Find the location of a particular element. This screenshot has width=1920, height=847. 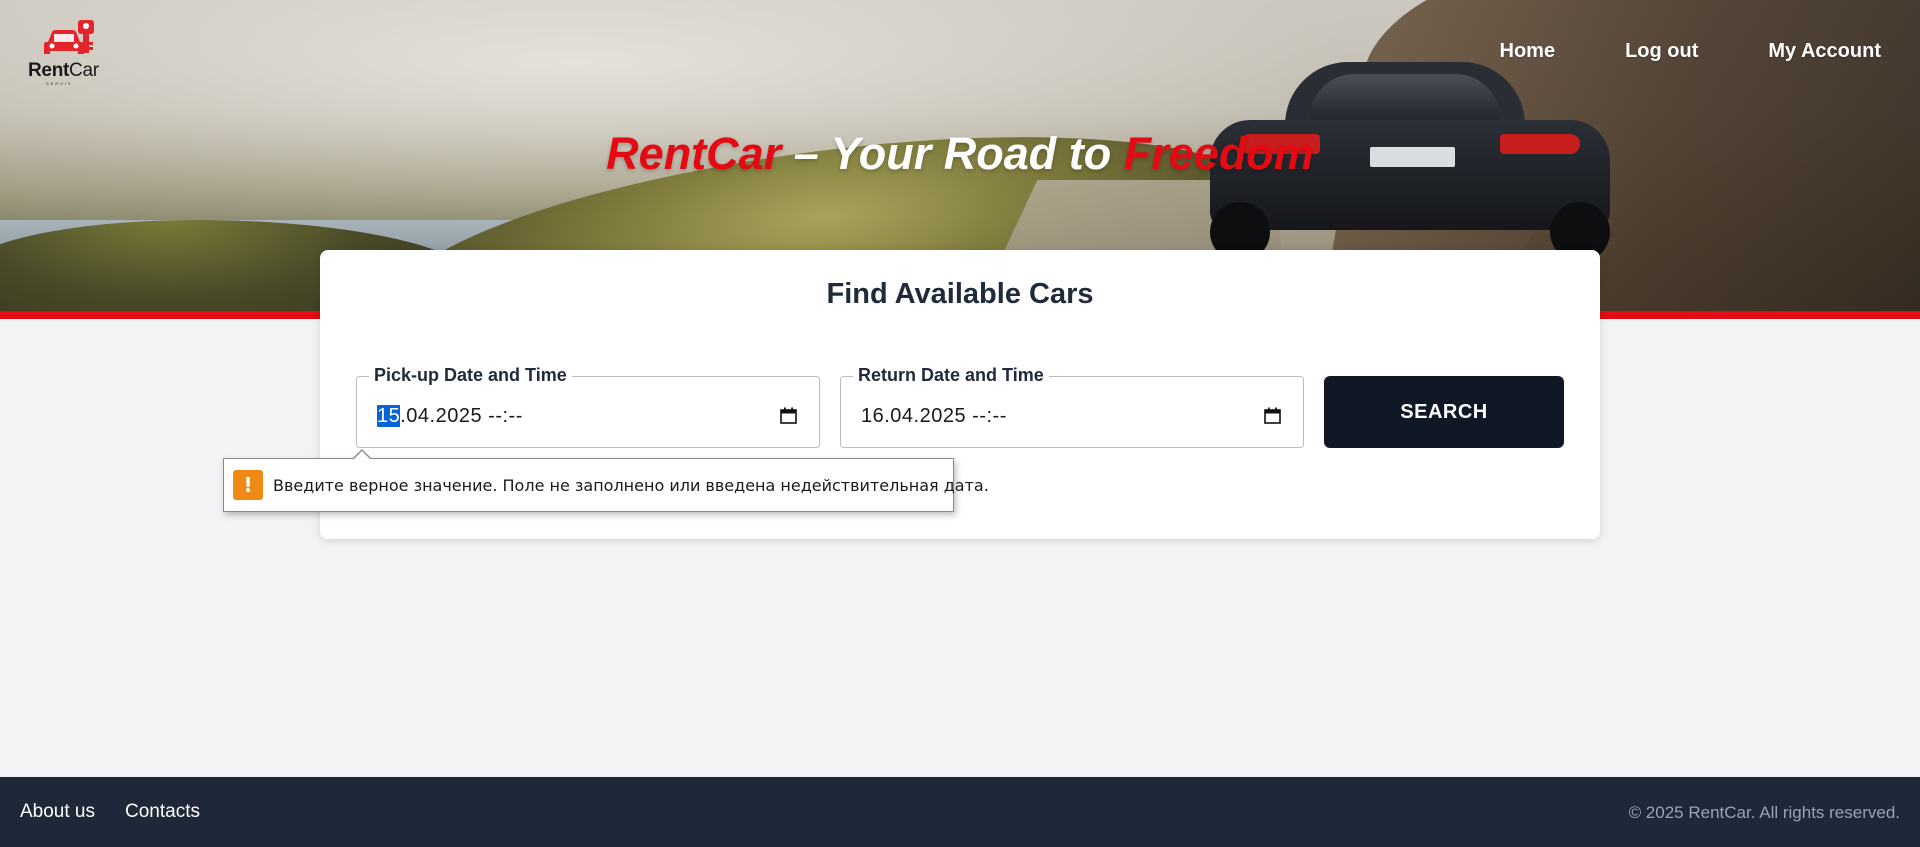

pickup-datetime-label: Pick-up Date and Time is located at coordinates (470, 375).